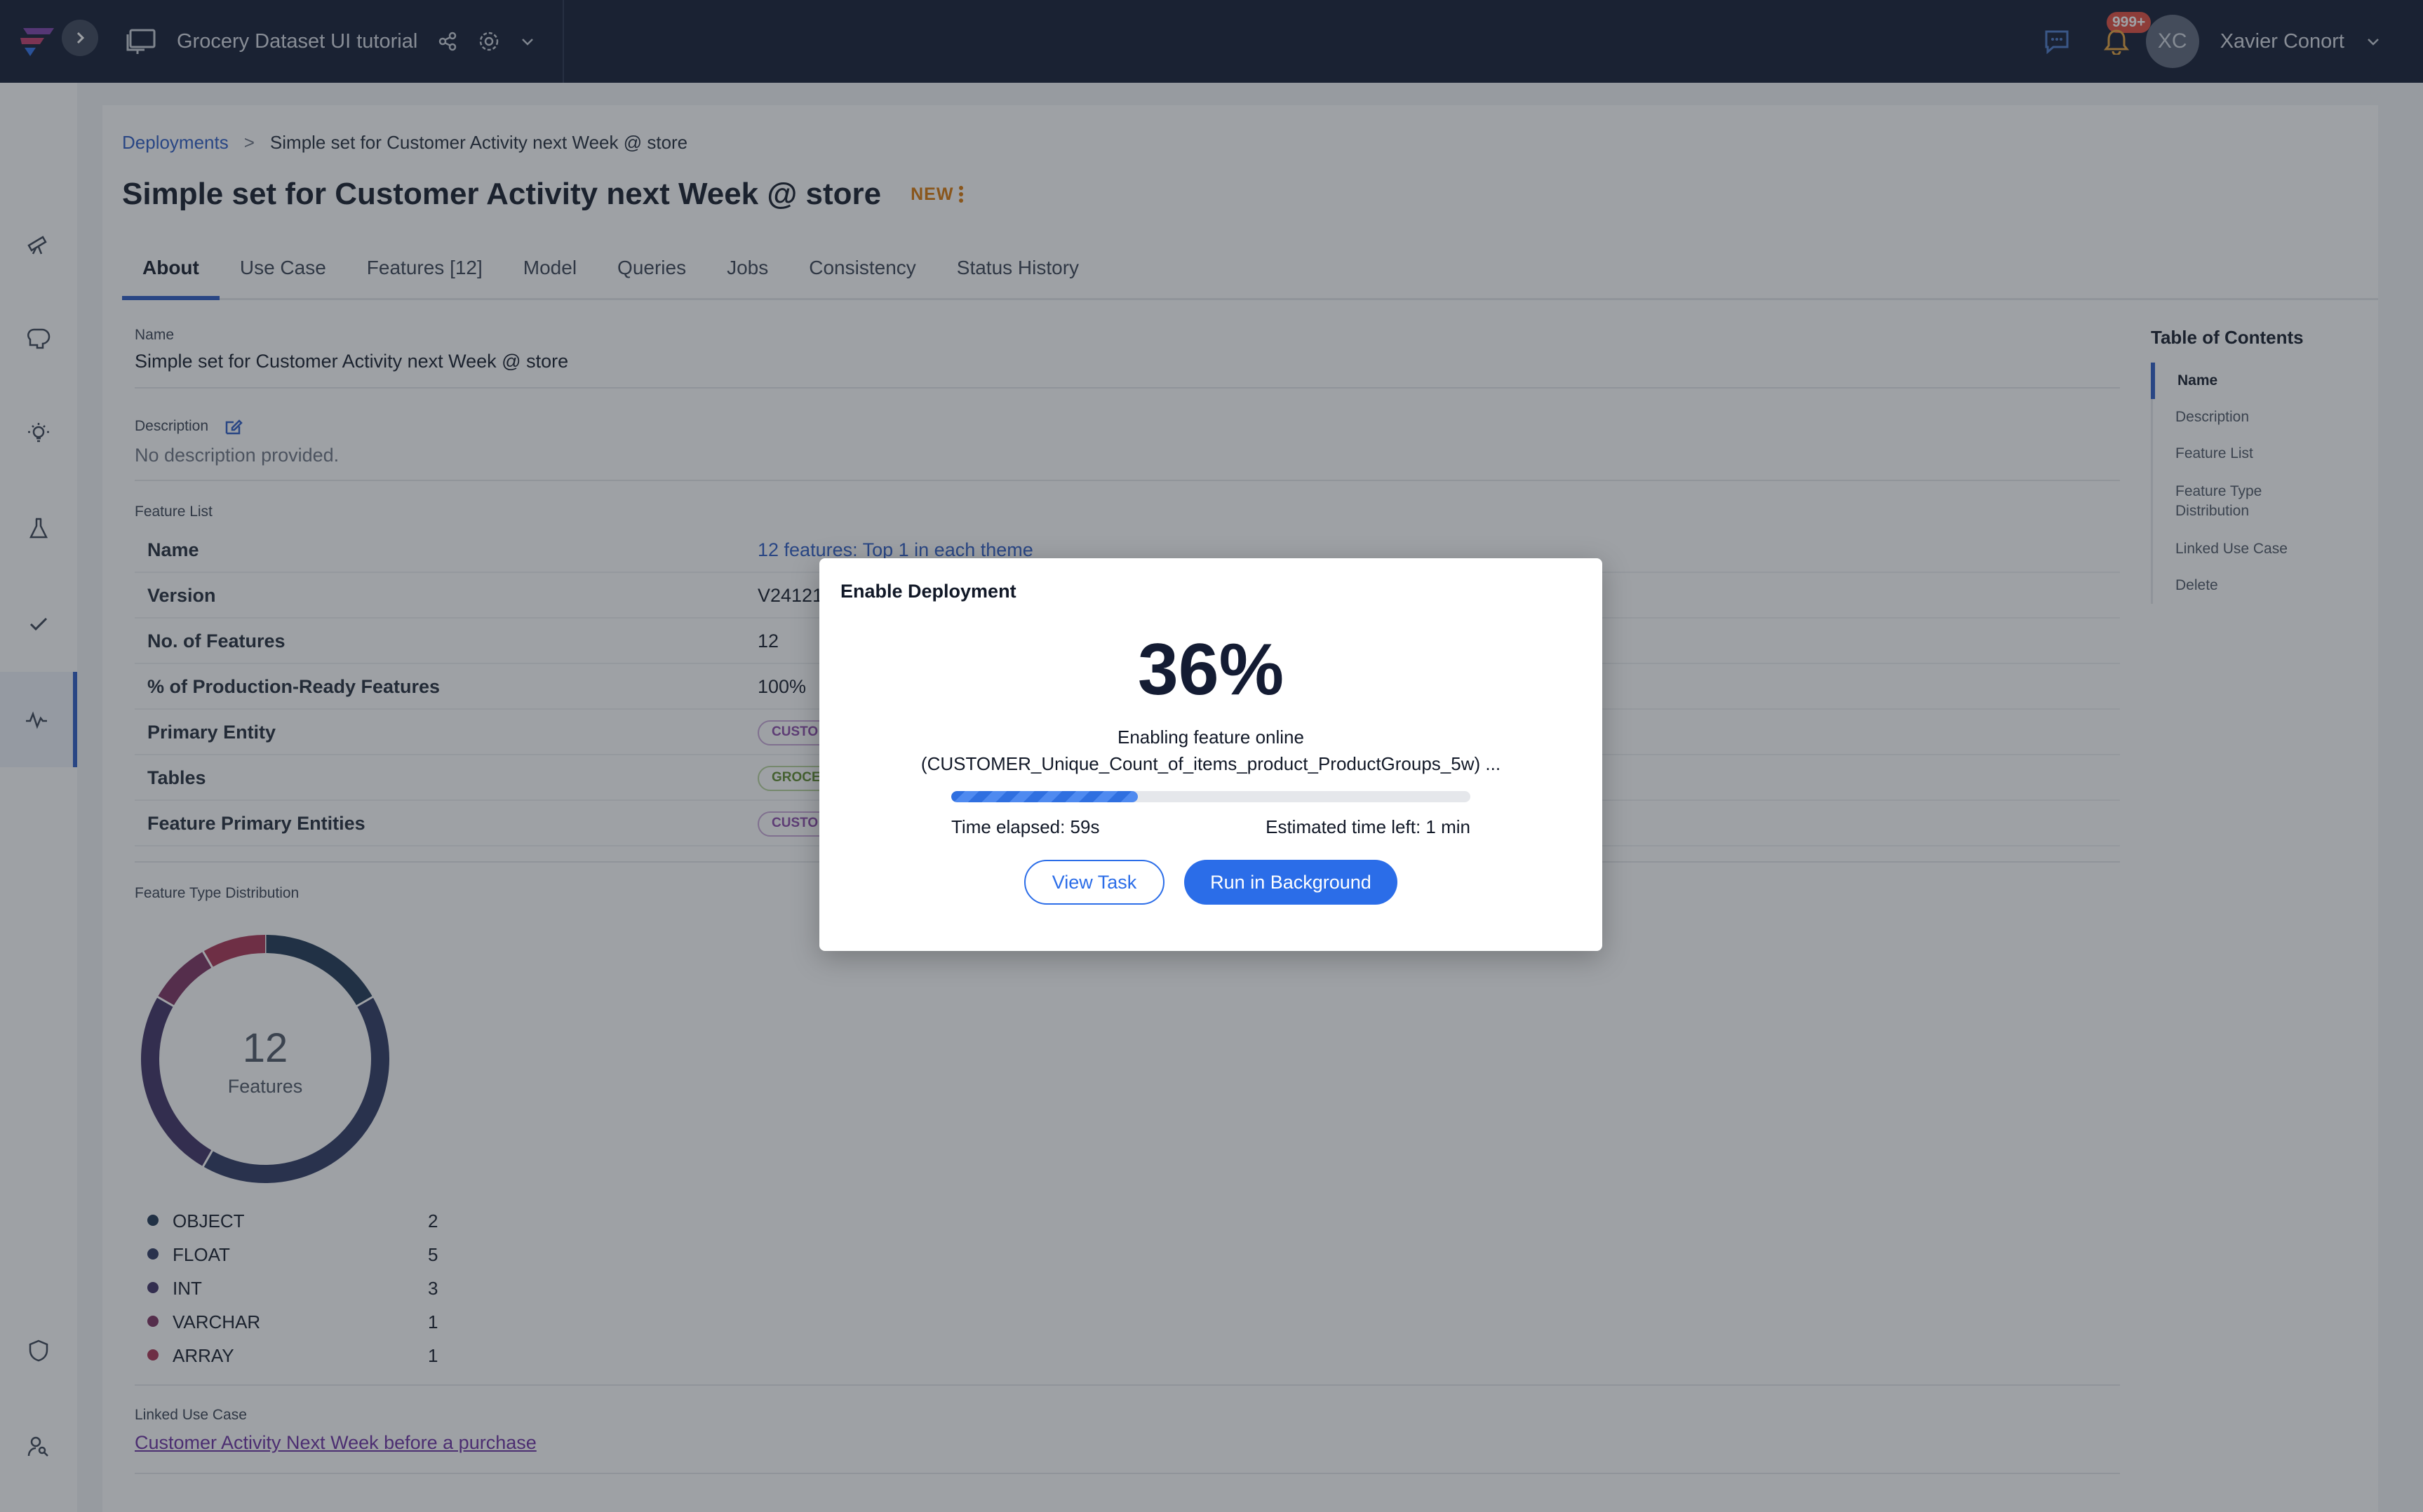  Describe the element at coordinates (928, 591) in the screenshot. I see `dialog-title: Enable Deployment` at that location.